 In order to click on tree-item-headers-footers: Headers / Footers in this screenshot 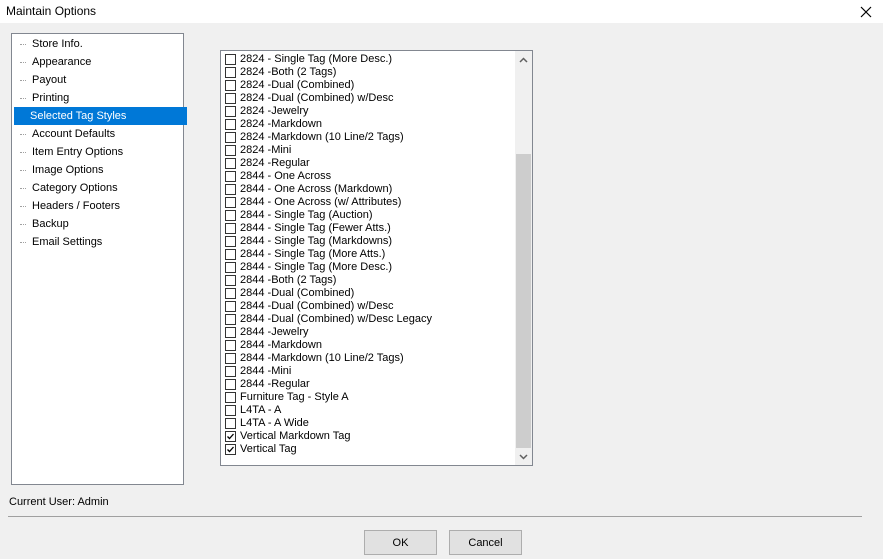, I will do `click(99, 206)`.